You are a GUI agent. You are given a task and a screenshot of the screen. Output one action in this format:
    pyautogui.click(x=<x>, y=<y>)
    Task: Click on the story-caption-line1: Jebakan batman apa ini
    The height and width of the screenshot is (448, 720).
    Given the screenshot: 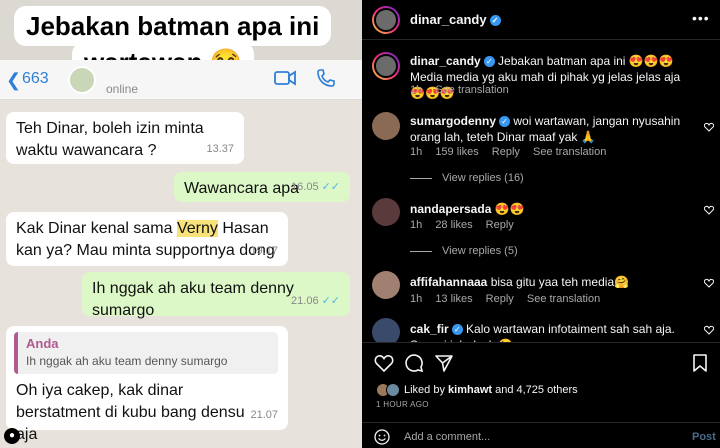 What is the action you would take?
    pyautogui.click(x=173, y=26)
    